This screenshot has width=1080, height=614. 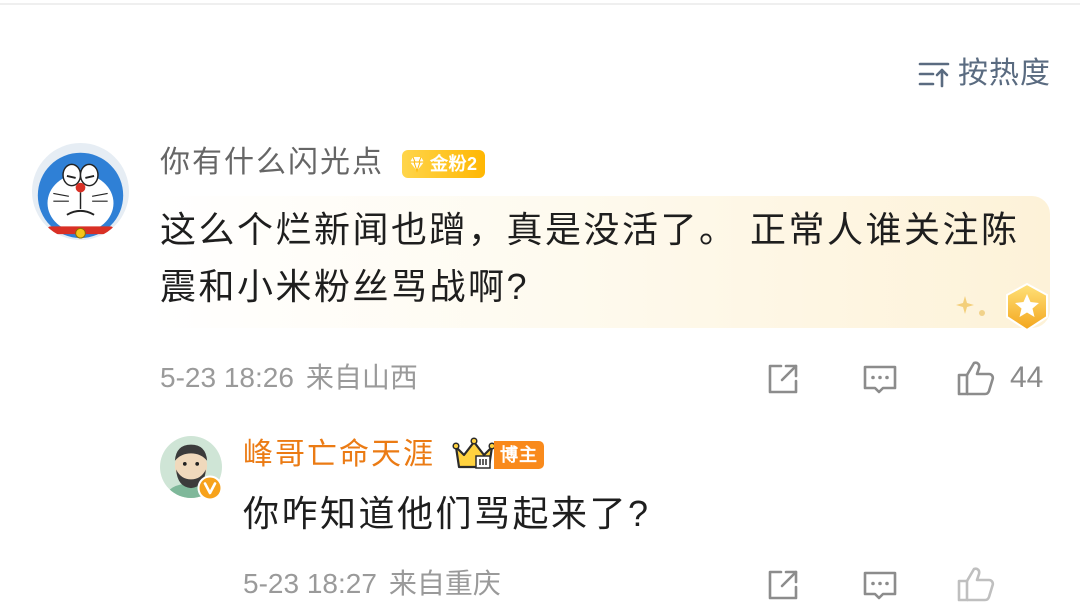 I want to click on crown-icon, so click(x=474, y=453).